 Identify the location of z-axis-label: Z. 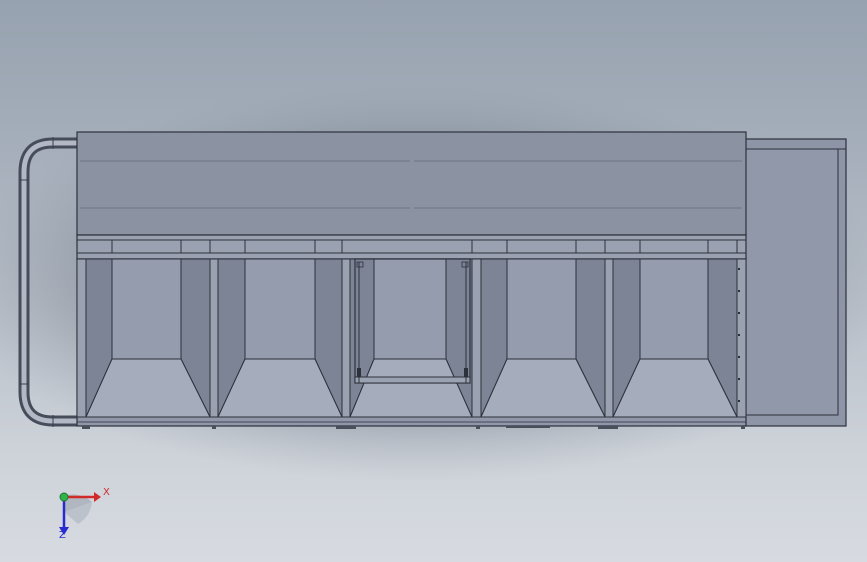
(62, 535).